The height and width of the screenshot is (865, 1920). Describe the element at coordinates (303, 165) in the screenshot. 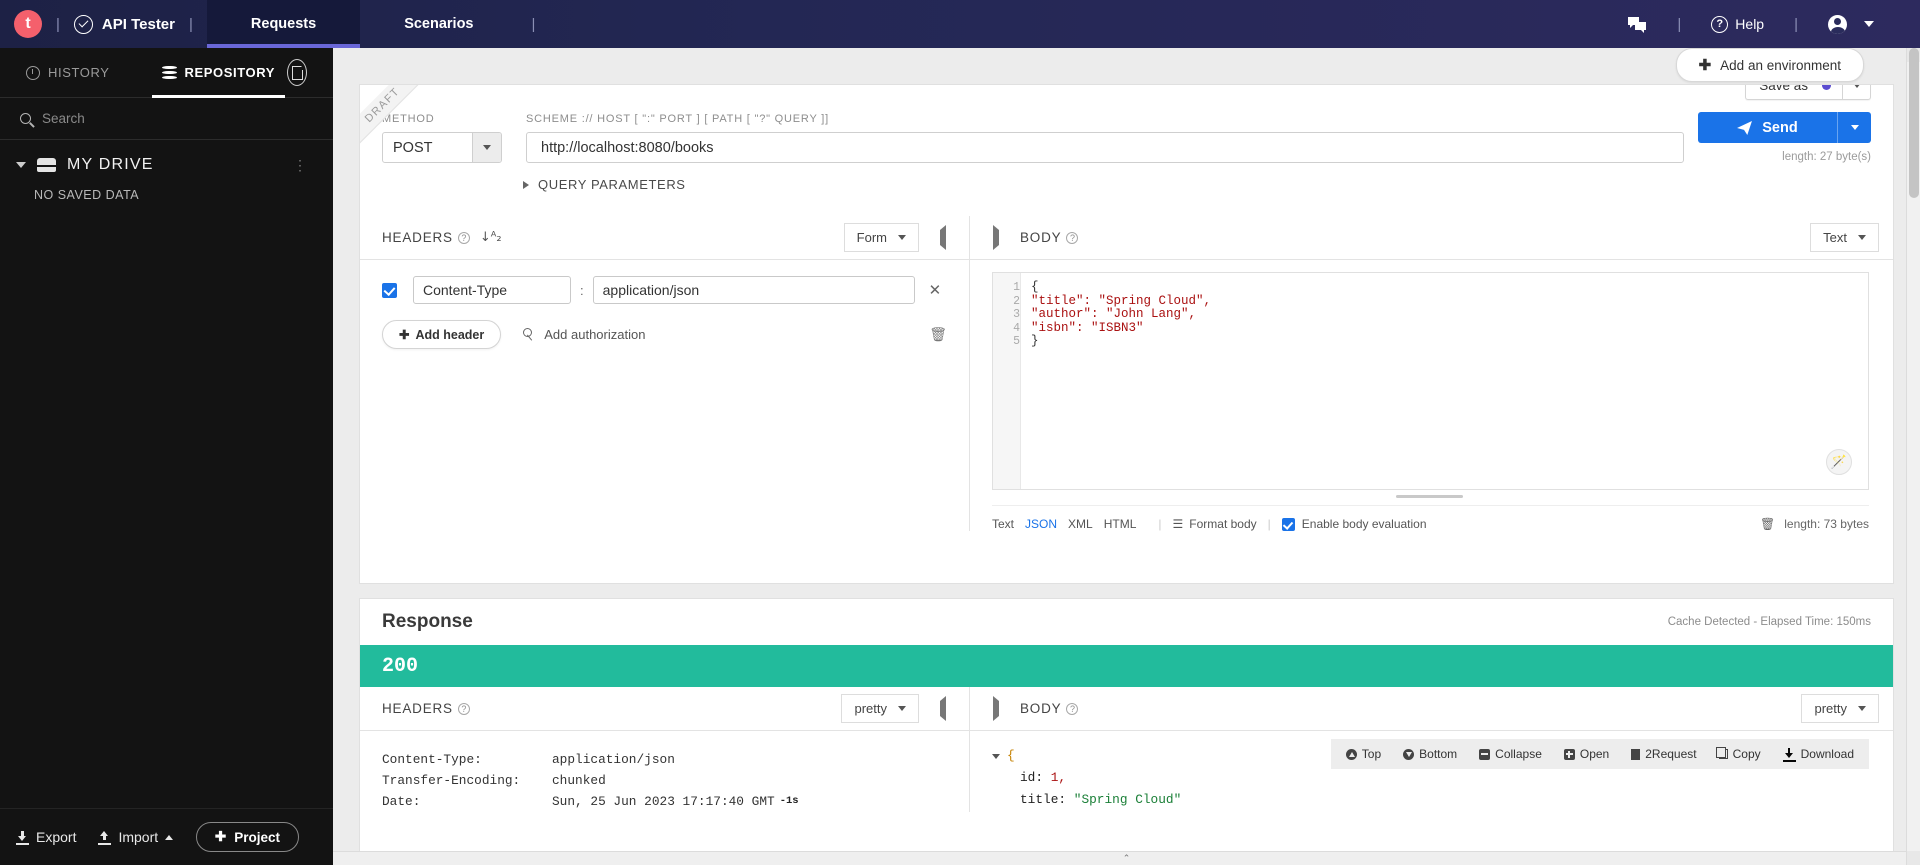

I see `kebab-menu-icon: ⋮` at that location.